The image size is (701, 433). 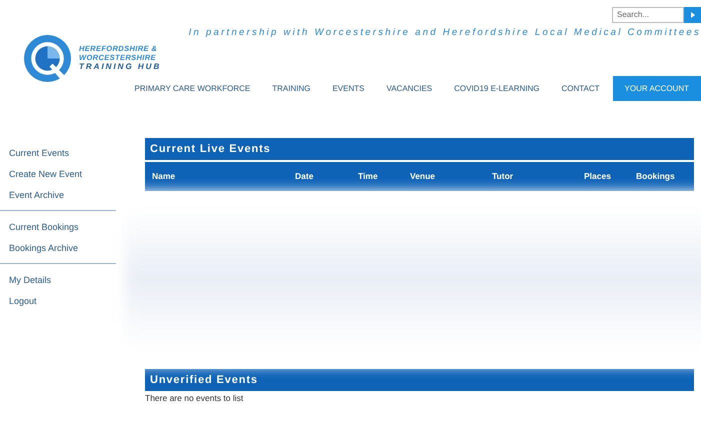 What do you see at coordinates (503, 176) in the screenshot?
I see `column-header: Tutor` at bounding box center [503, 176].